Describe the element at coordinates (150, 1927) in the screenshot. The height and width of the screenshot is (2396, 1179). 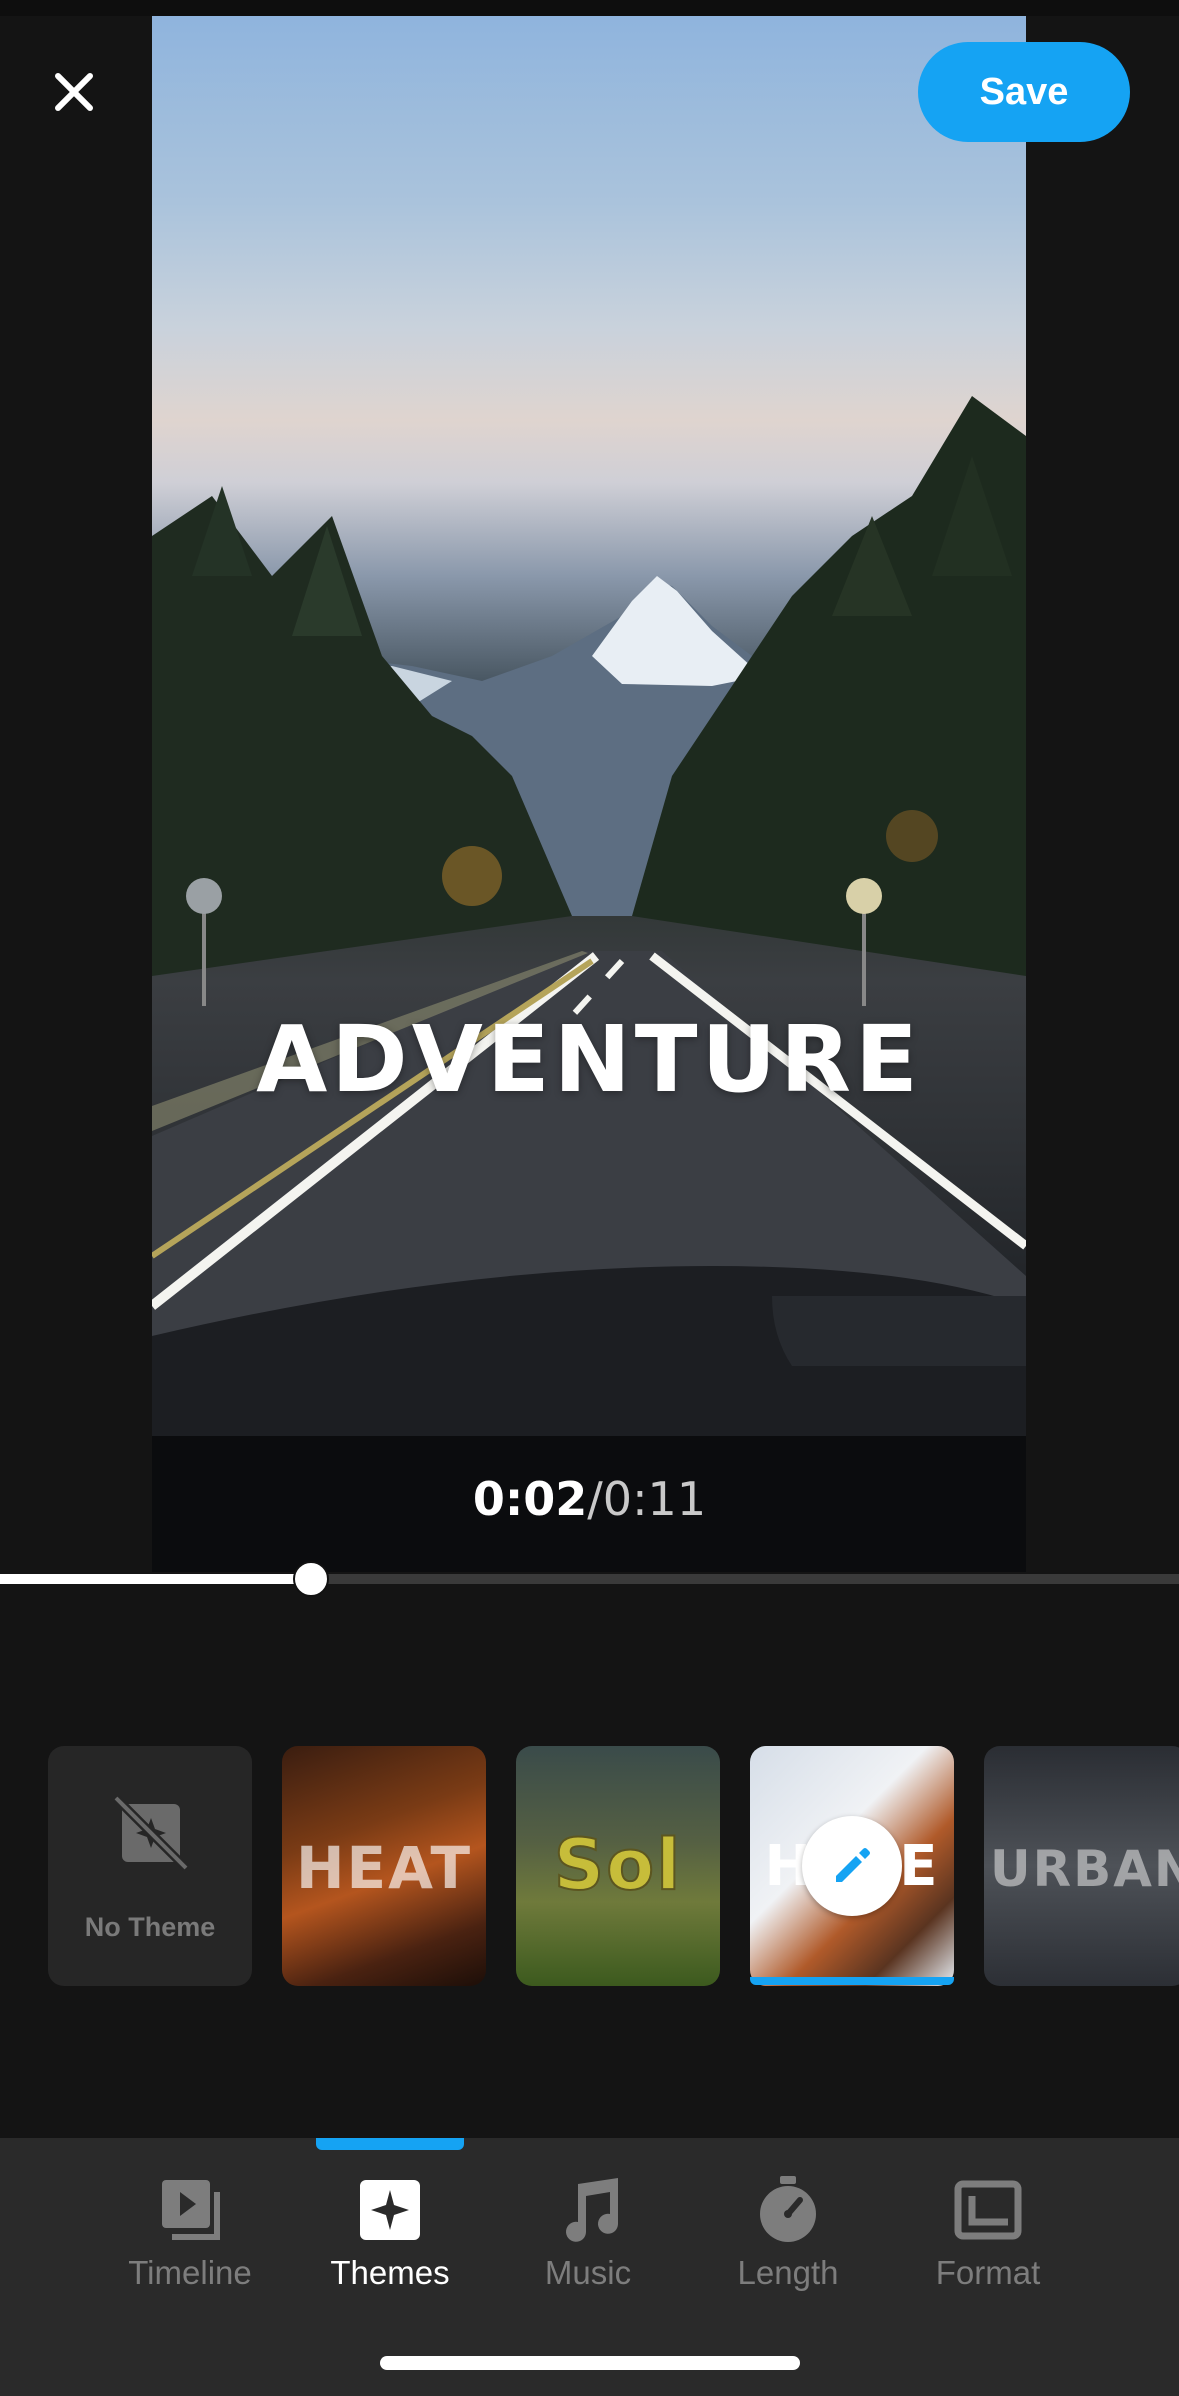
I see `theme-label: No Theme` at that location.